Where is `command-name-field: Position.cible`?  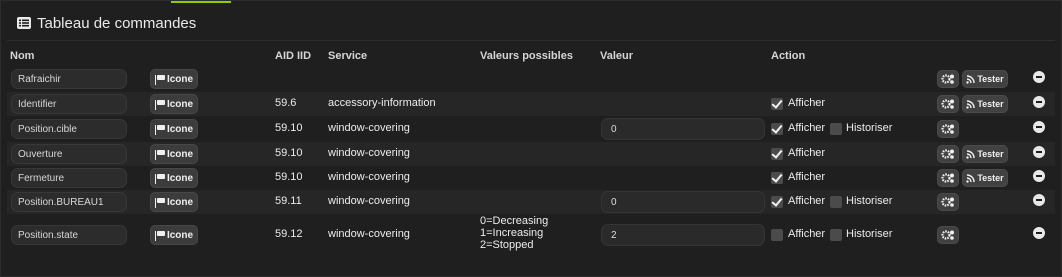 command-name-field: Position.cible is located at coordinates (69, 129).